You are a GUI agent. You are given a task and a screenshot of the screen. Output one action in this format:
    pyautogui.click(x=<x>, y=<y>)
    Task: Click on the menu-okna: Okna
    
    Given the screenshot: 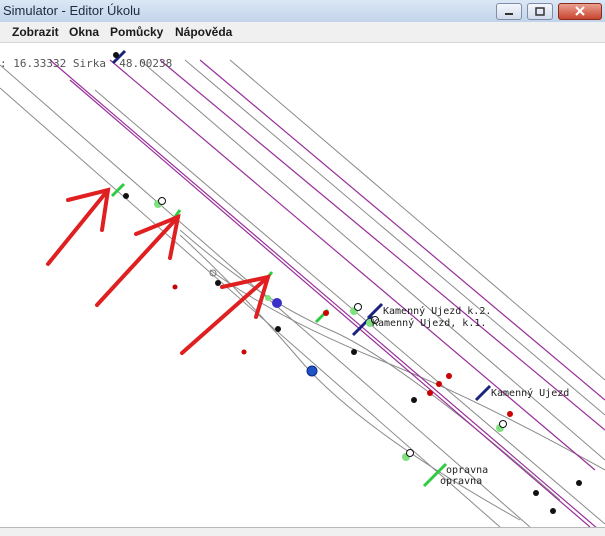 What is the action you would take?
    pyautogui.click(x=84, y=32)
    